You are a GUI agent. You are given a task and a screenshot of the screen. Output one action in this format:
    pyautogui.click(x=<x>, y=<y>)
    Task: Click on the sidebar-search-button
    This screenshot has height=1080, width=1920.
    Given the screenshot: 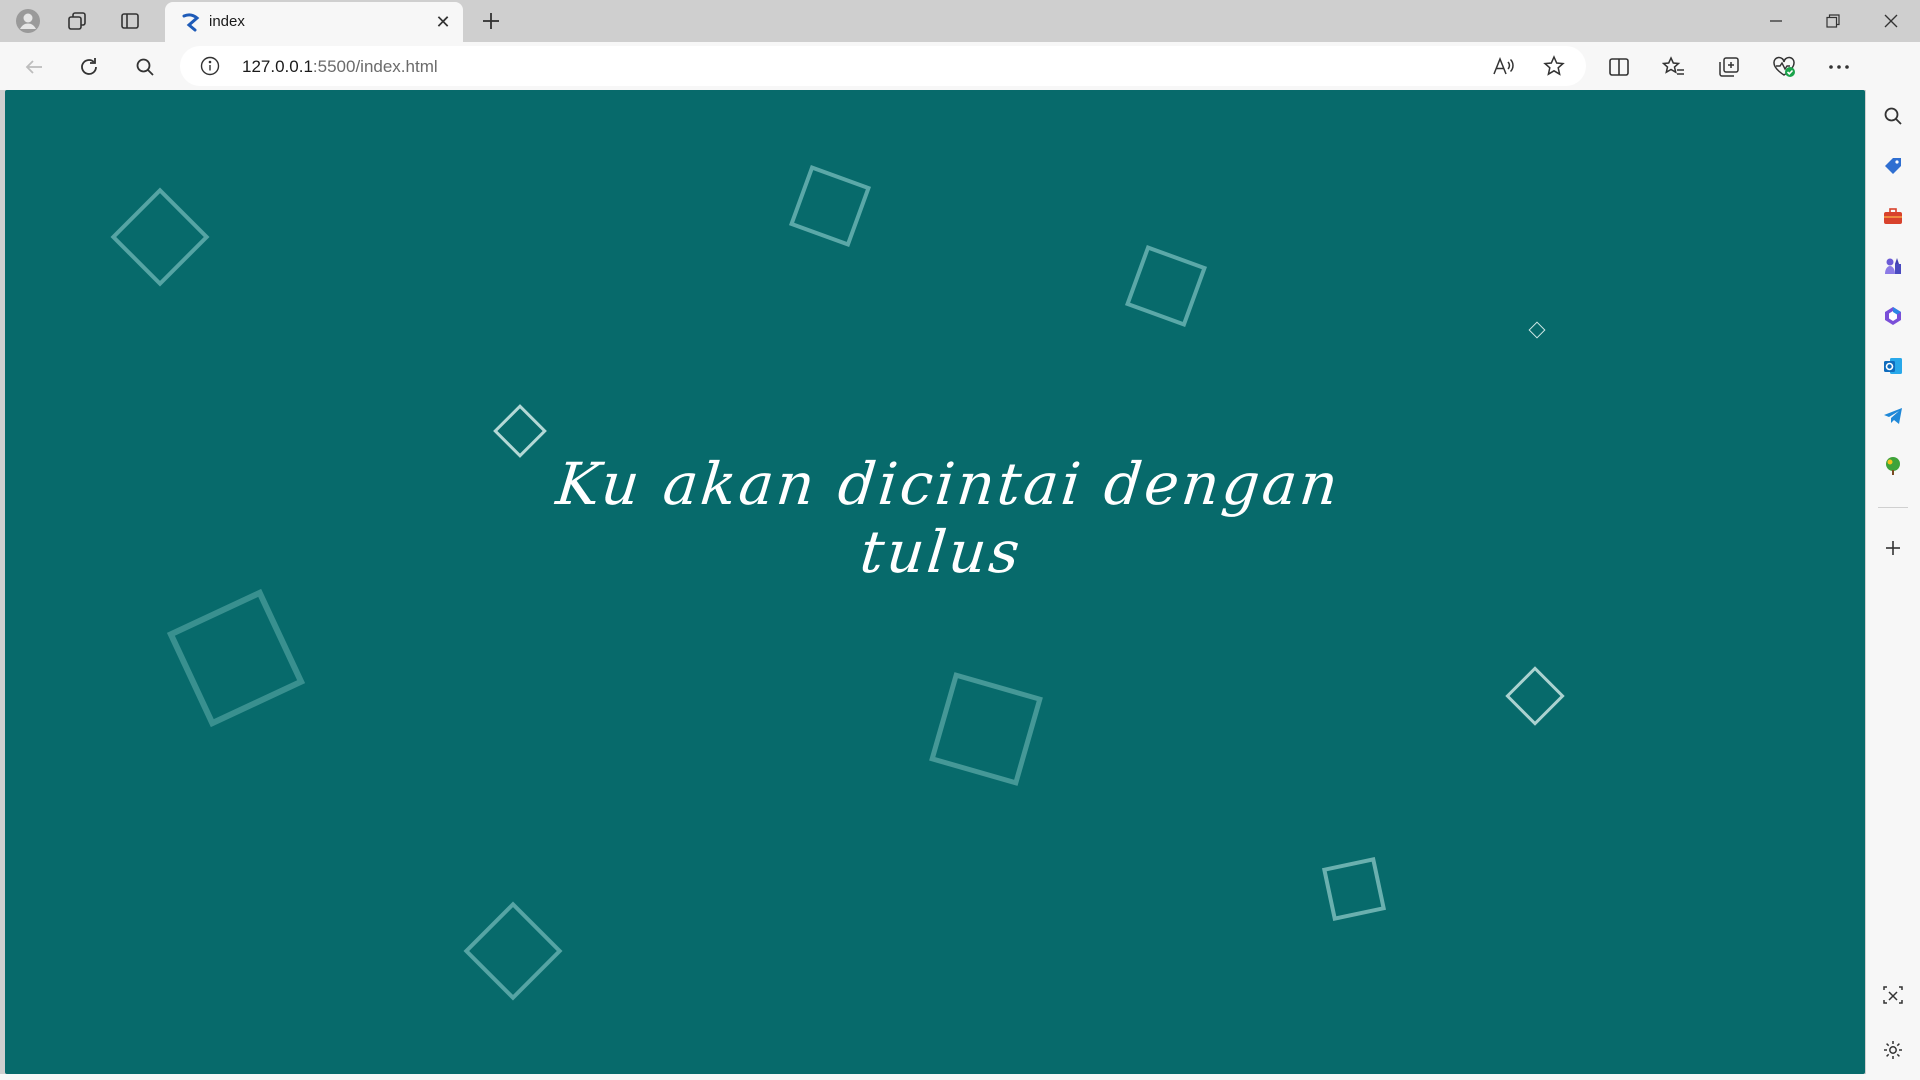 What is the action you would take?
    pyautogui.click(x=1893, y=116)
    